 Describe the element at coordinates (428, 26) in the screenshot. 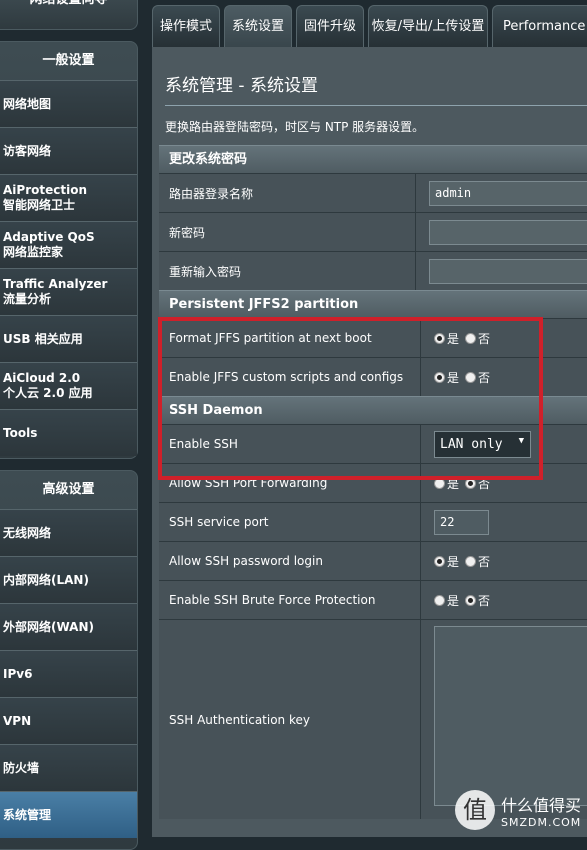

I see `tab-restore-save-upload: 恢复/导出/上传设置` at that location.